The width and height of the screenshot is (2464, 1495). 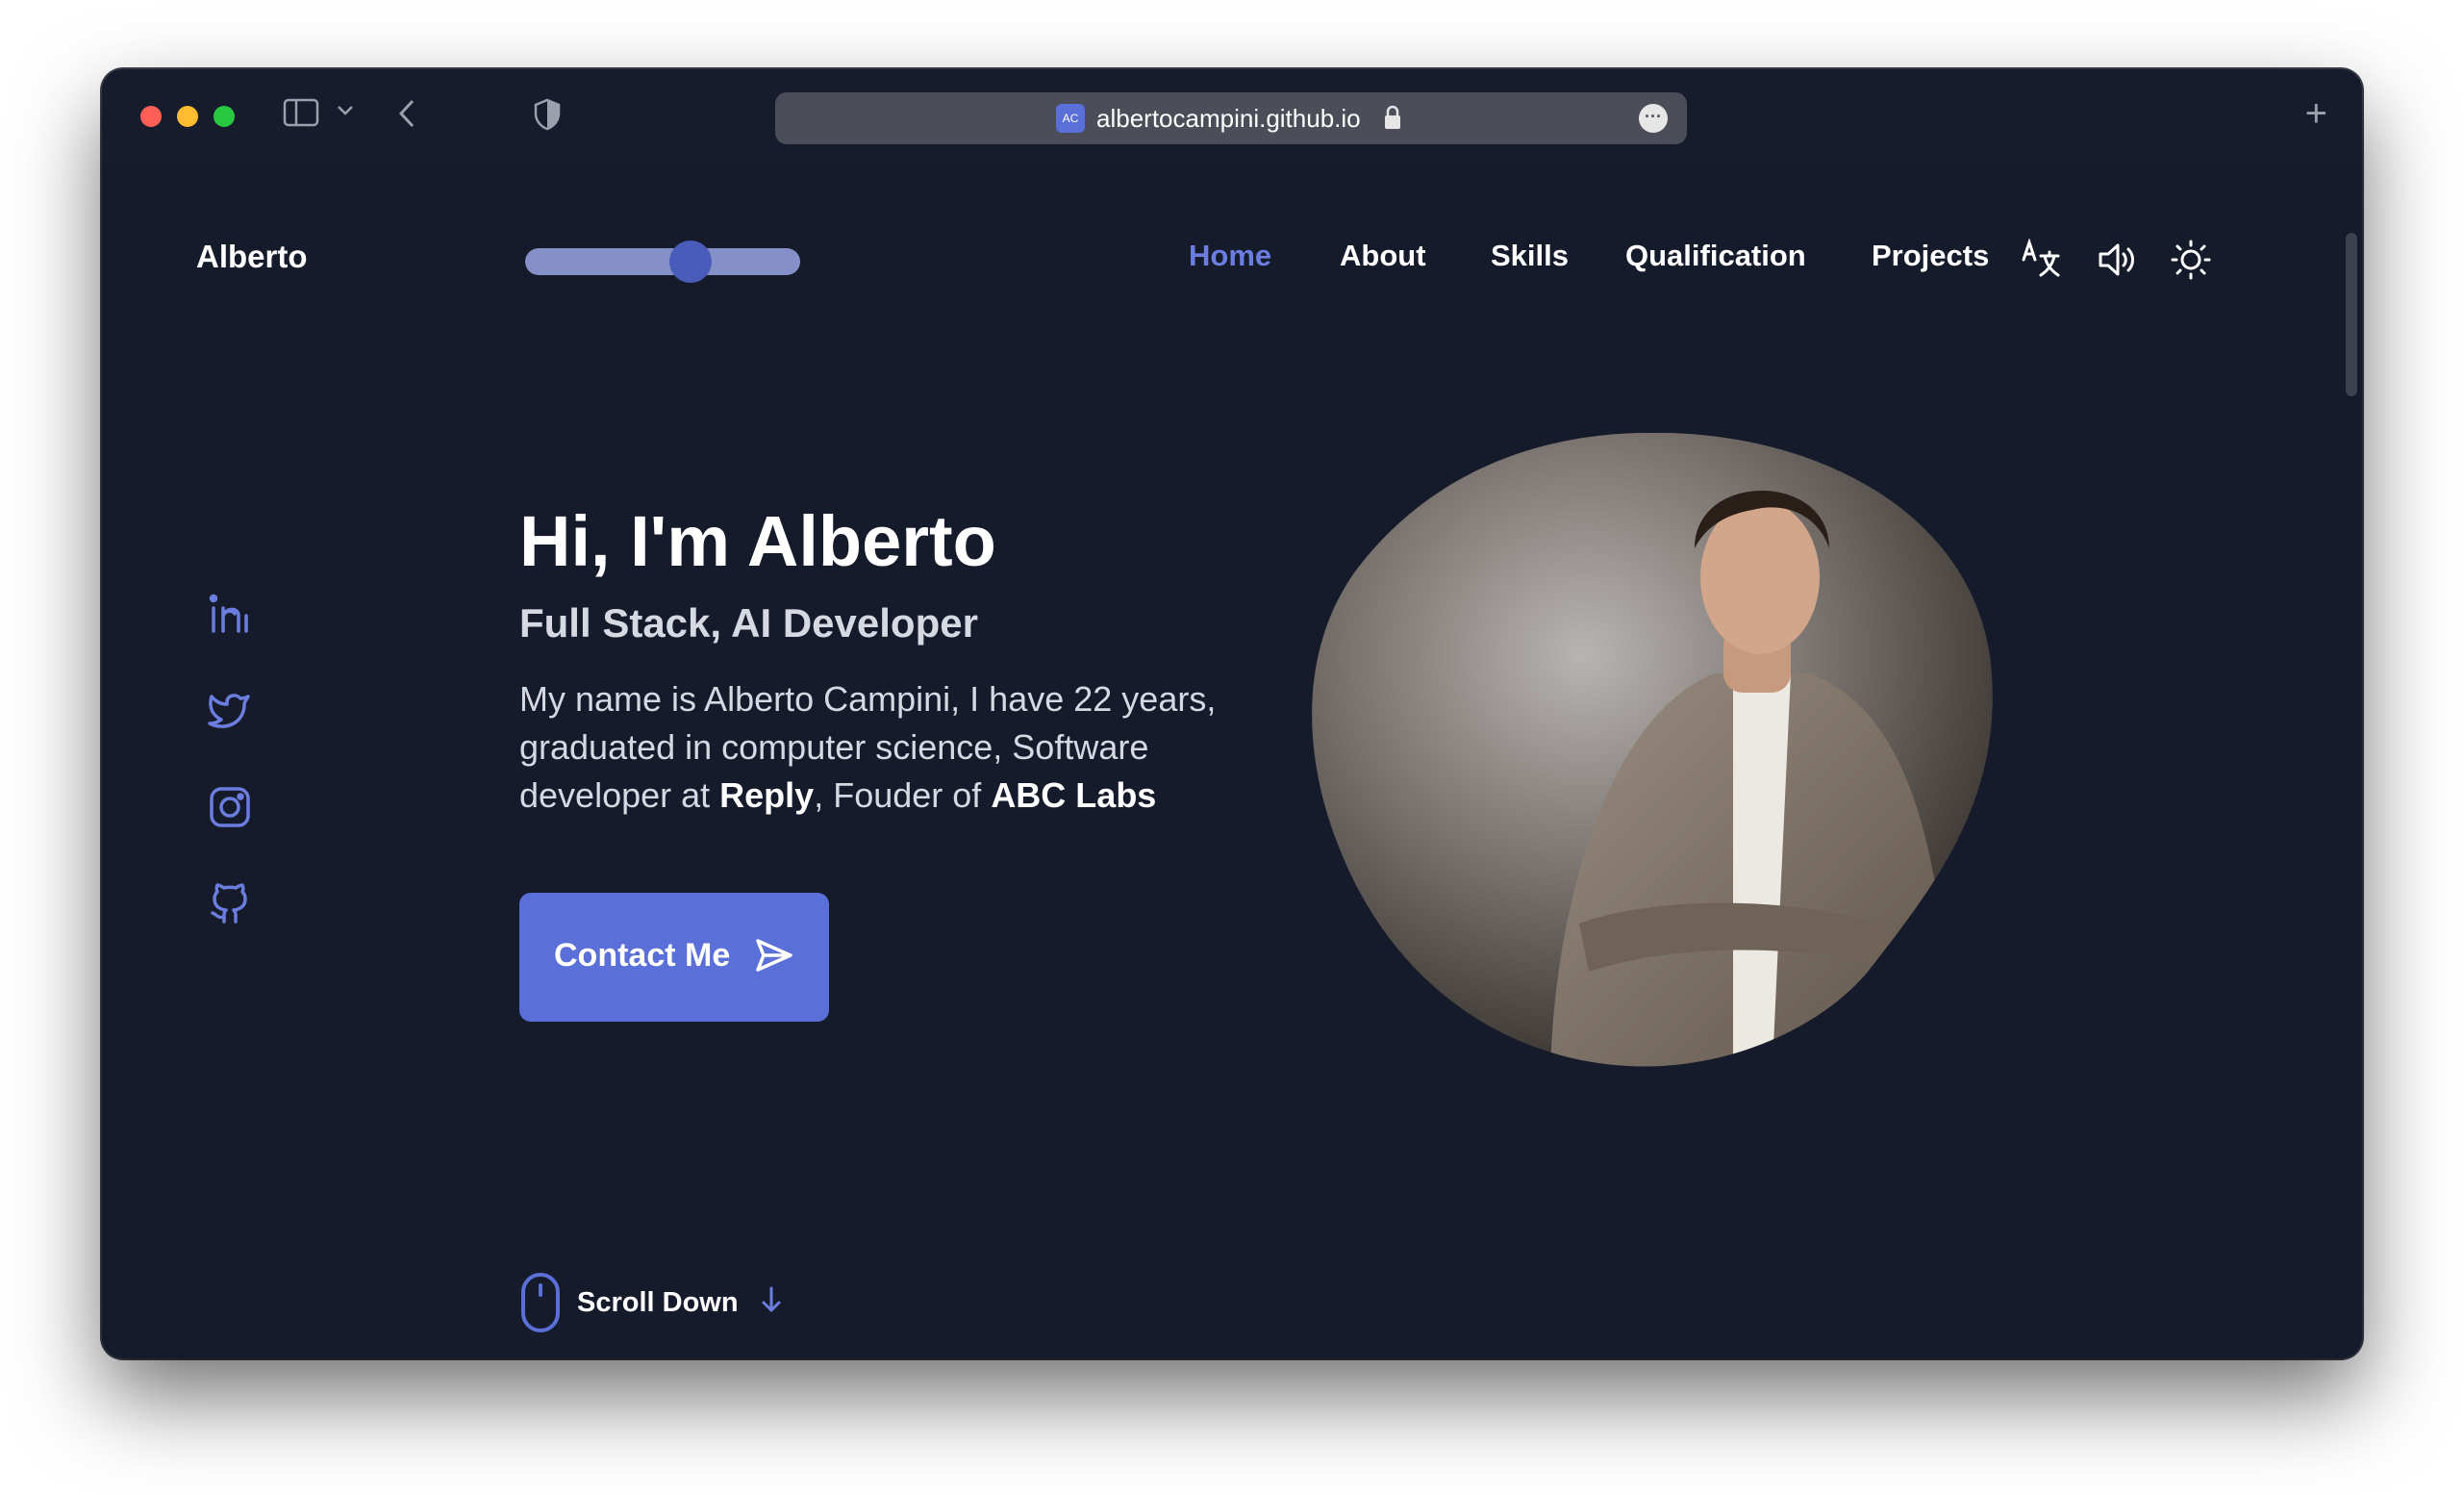 I want to click on browser-titlebar: AC albertocampini.github.io ··· +, so click(x=1232, y=117).